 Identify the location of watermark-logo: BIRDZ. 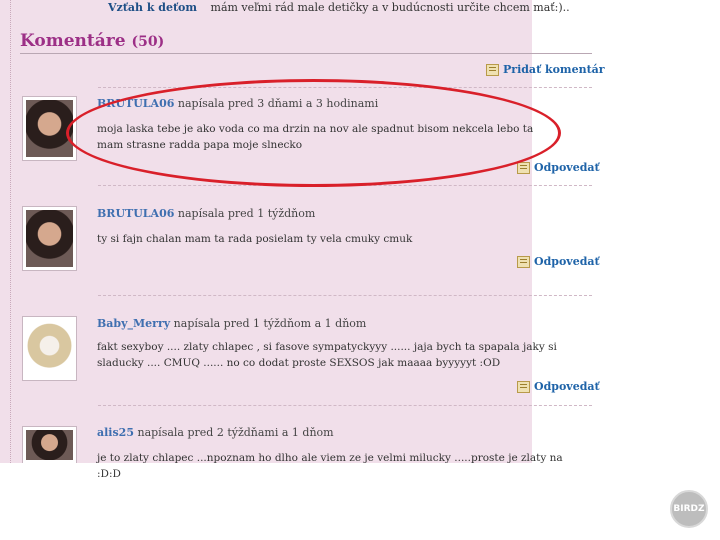
(689, 509).